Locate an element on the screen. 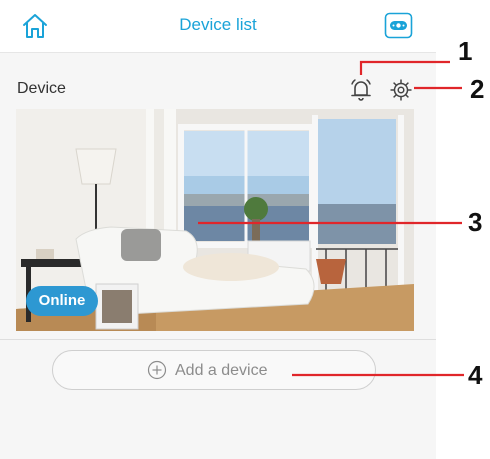 The image size is (490, 459). gear-icon is located at coordinates (401, 90).